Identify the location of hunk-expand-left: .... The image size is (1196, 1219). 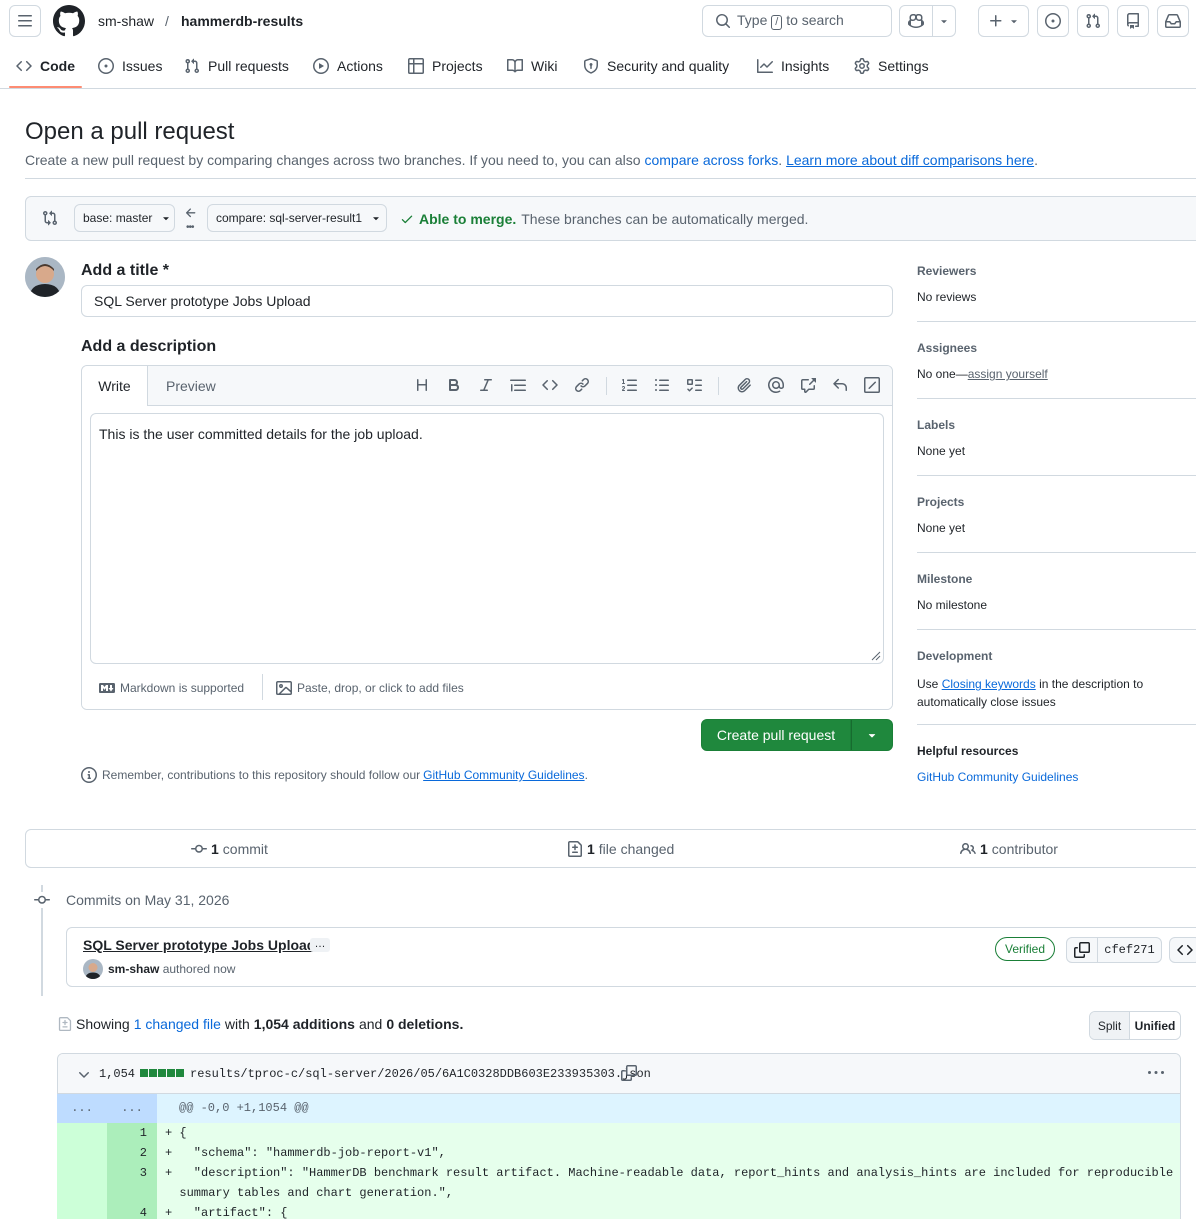
(82, 1108).